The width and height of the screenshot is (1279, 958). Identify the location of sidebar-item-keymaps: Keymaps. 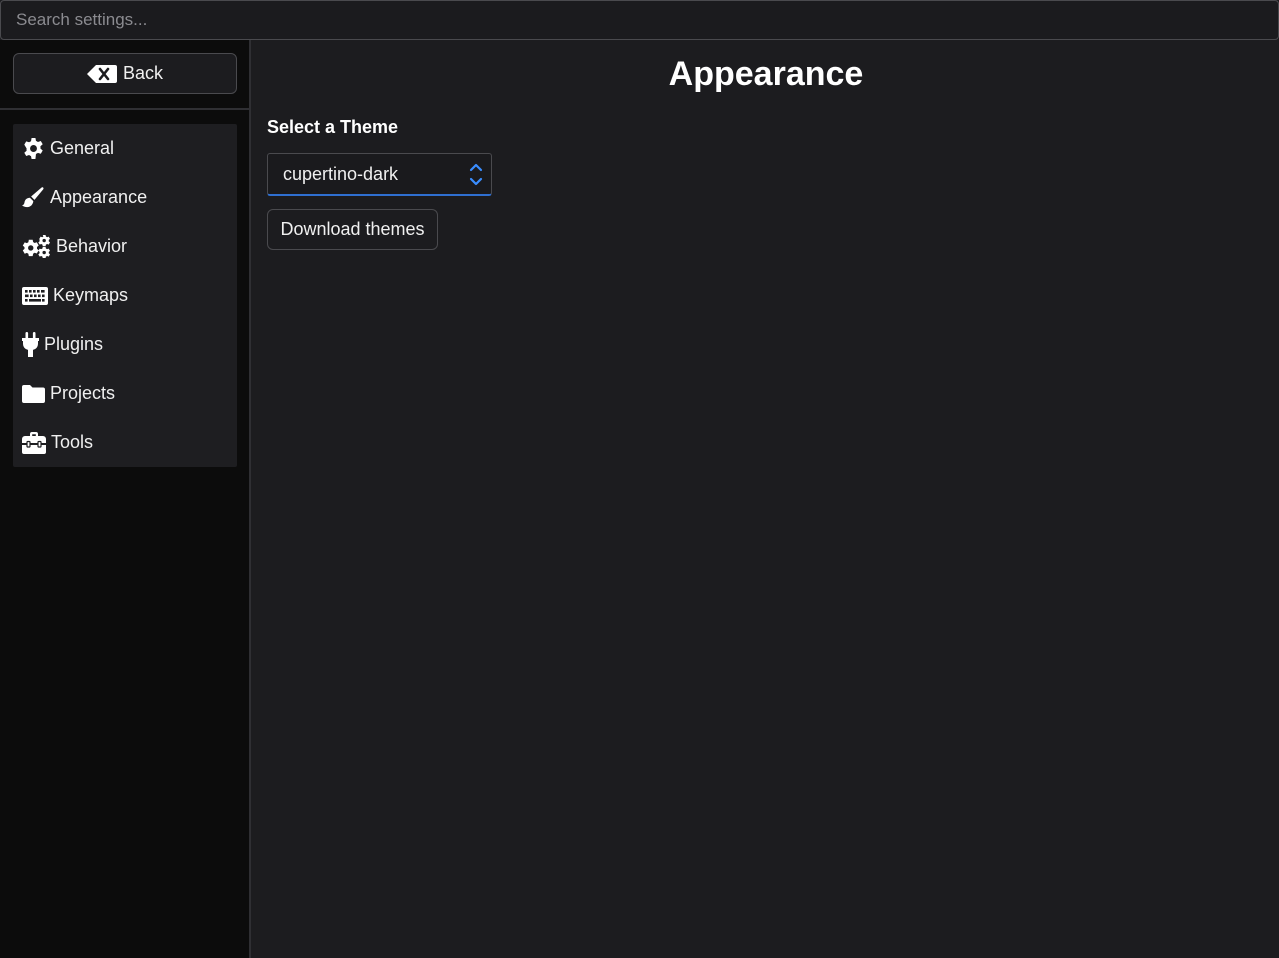
(125, 295).